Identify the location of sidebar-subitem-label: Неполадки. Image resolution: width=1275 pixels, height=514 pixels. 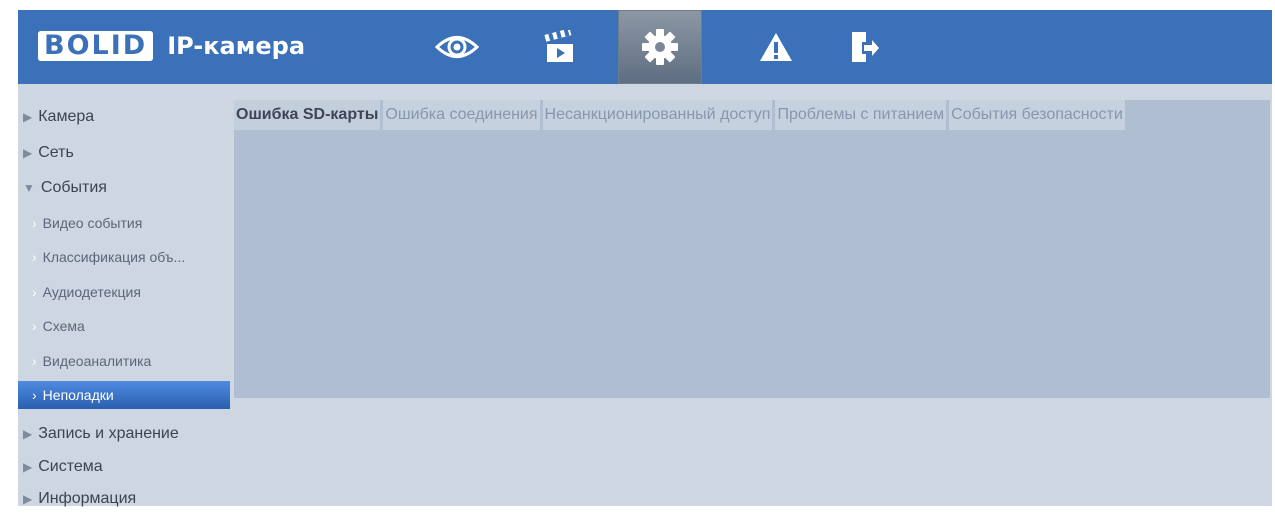
(78, 395).